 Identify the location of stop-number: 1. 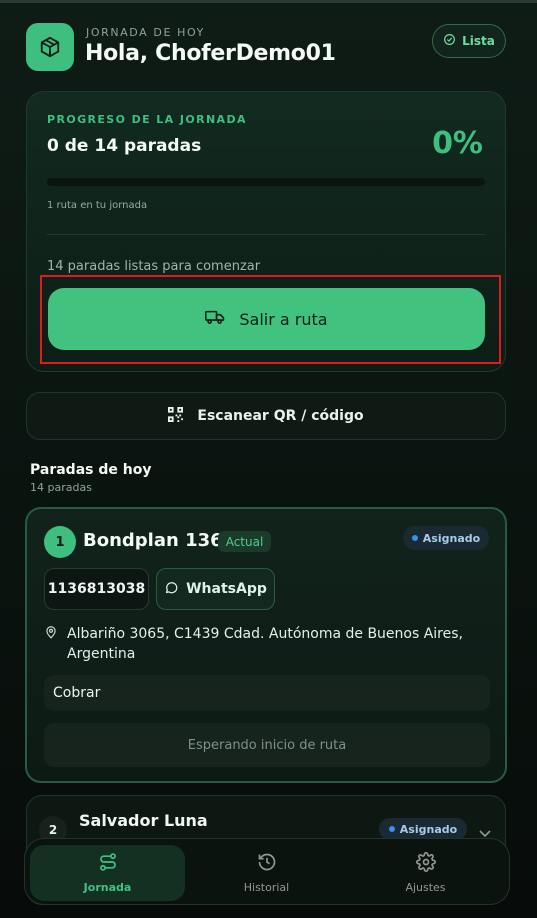
(60, 542).